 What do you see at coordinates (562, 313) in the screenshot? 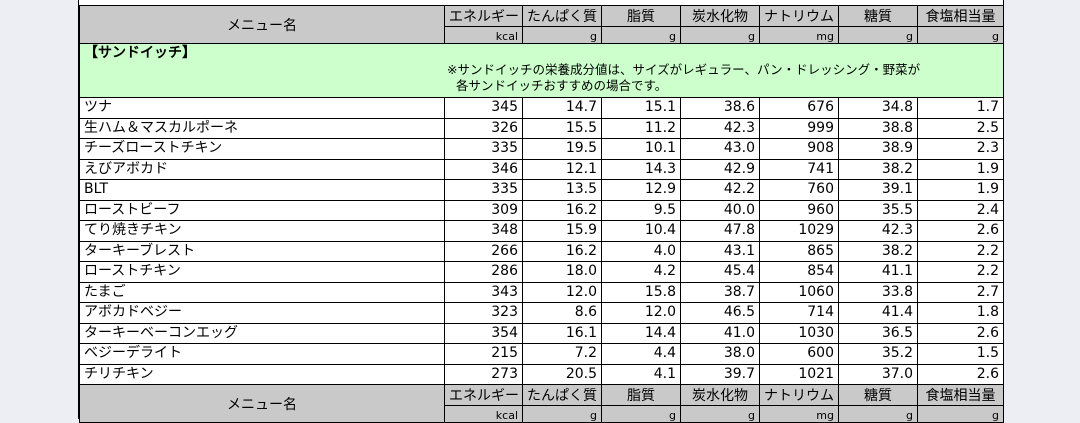
I see `value-cell: 8.6` at bounding box center [562, 313].